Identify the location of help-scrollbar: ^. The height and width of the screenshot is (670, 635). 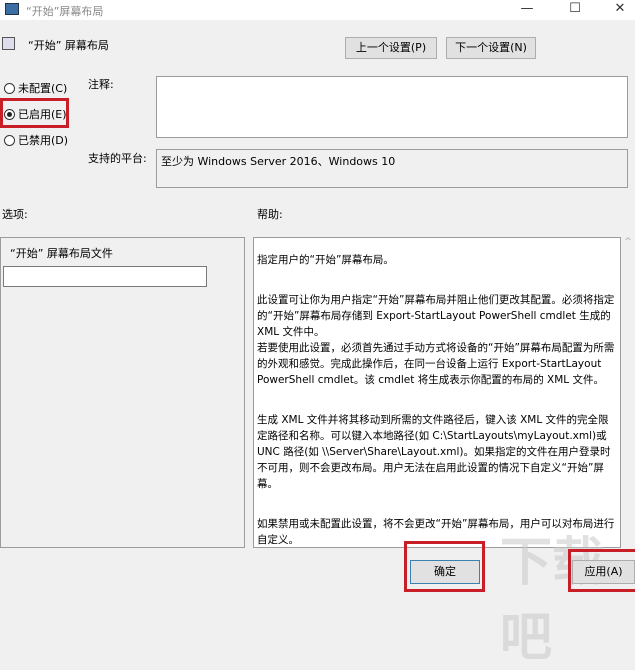
(628, 392).